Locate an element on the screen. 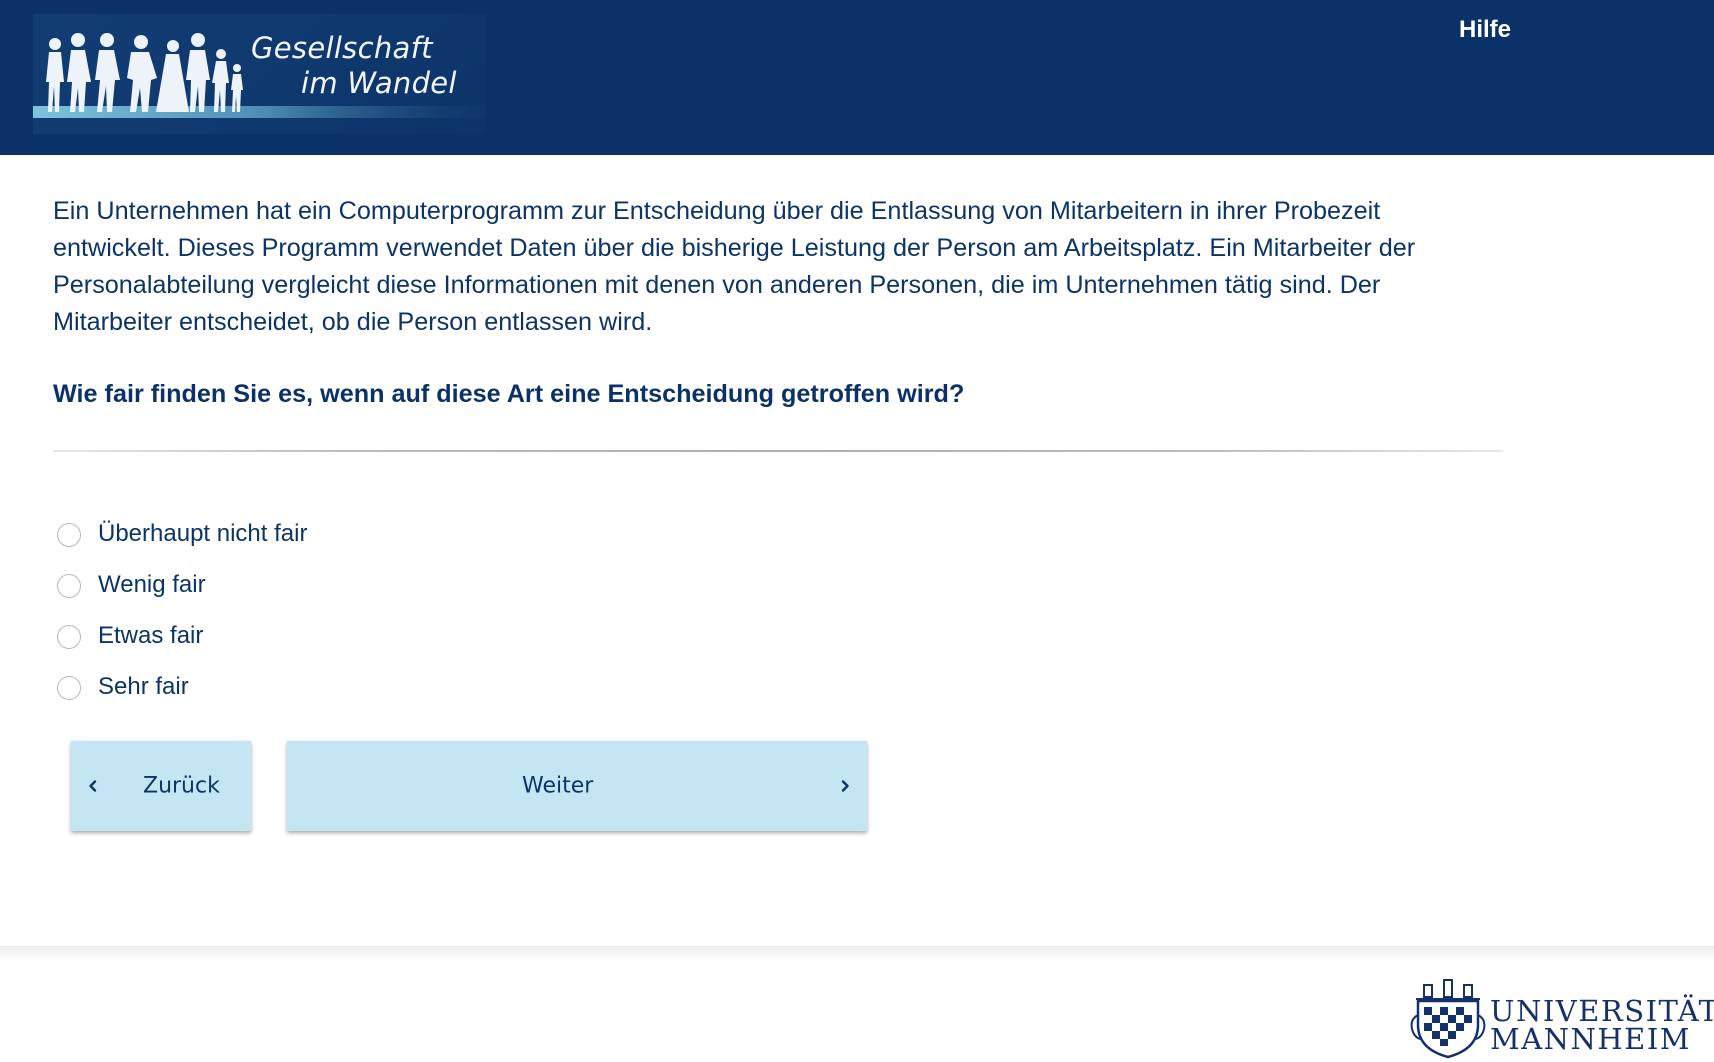  chevron-left-icon is located at coordinates (93, 786).